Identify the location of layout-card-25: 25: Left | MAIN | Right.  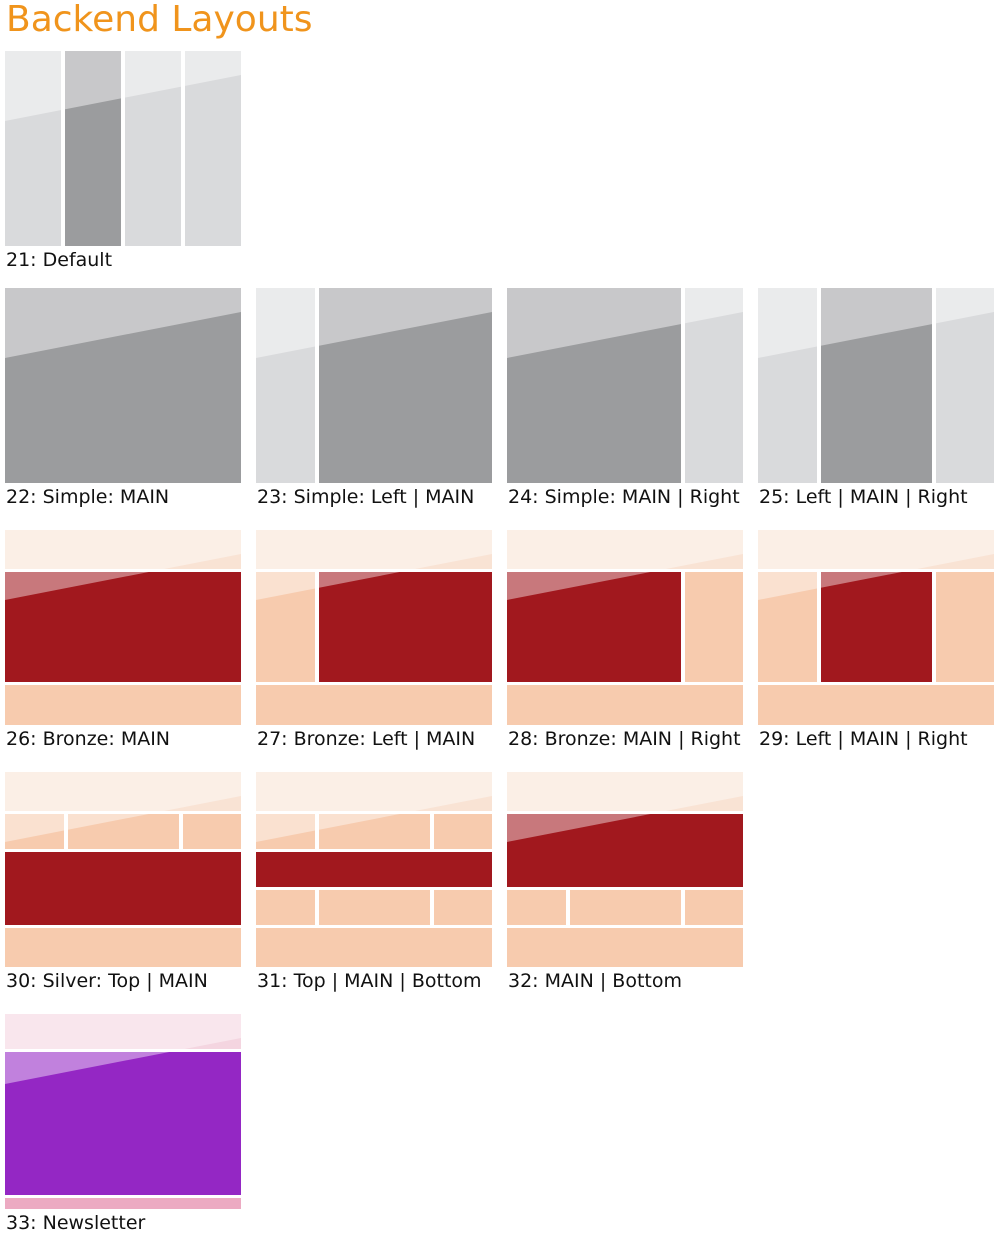
(876, 398).